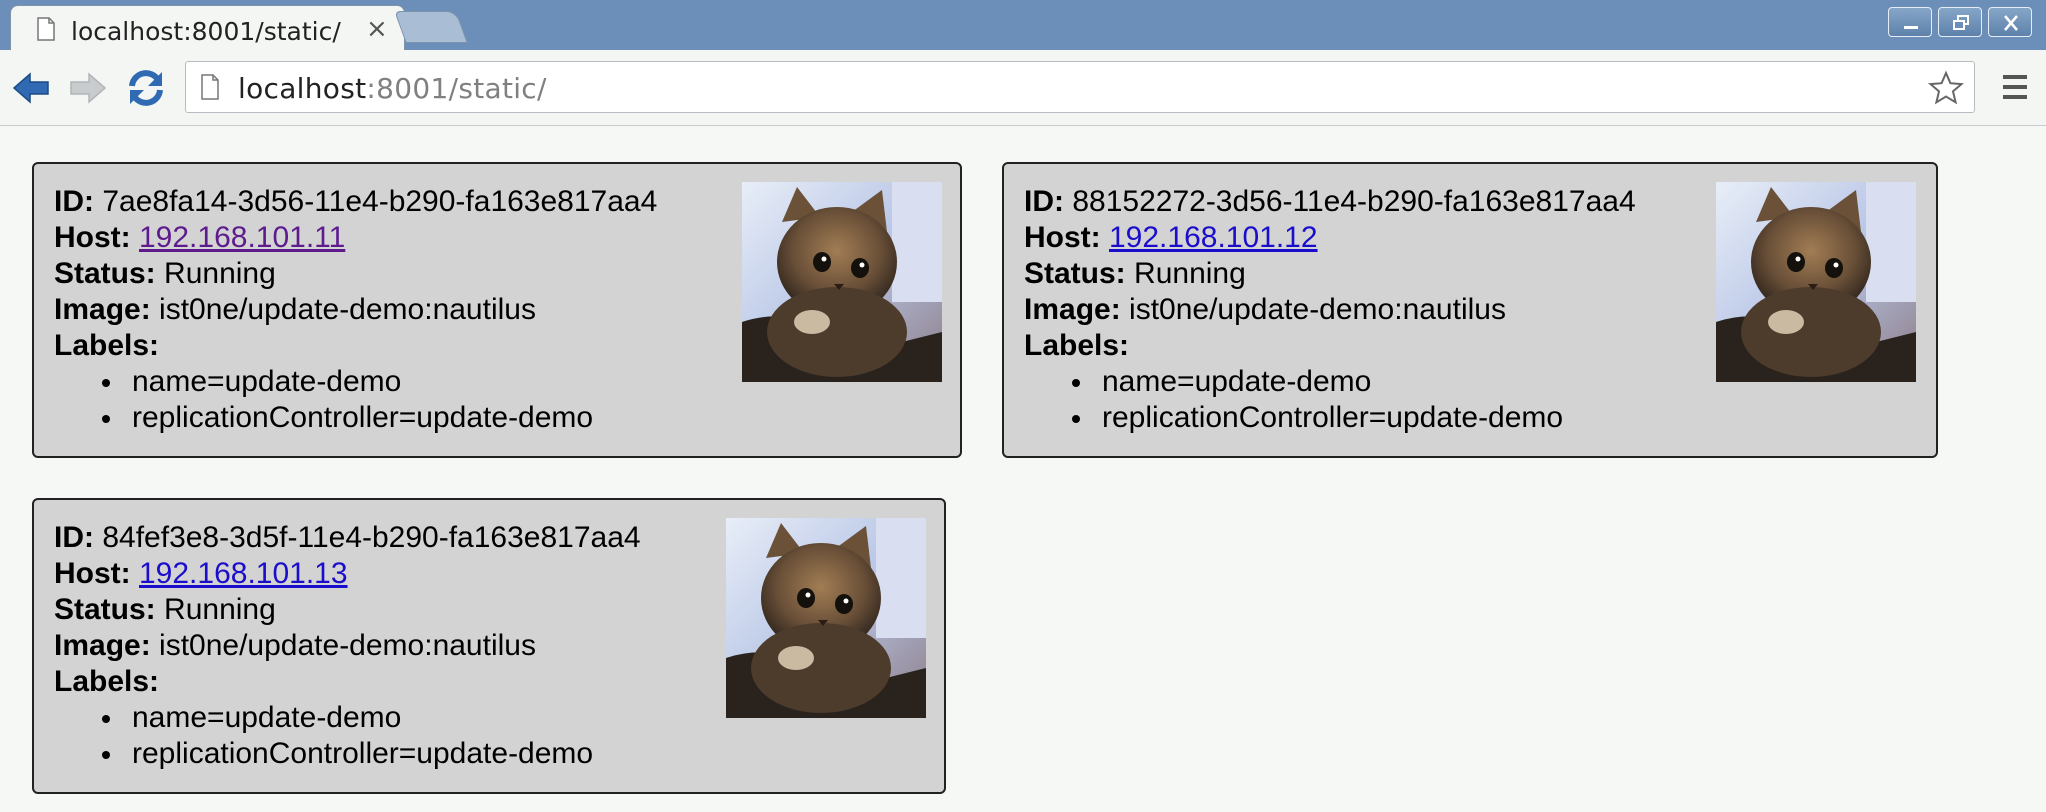  I want to click on url-host: localhost, so click(302, 88).